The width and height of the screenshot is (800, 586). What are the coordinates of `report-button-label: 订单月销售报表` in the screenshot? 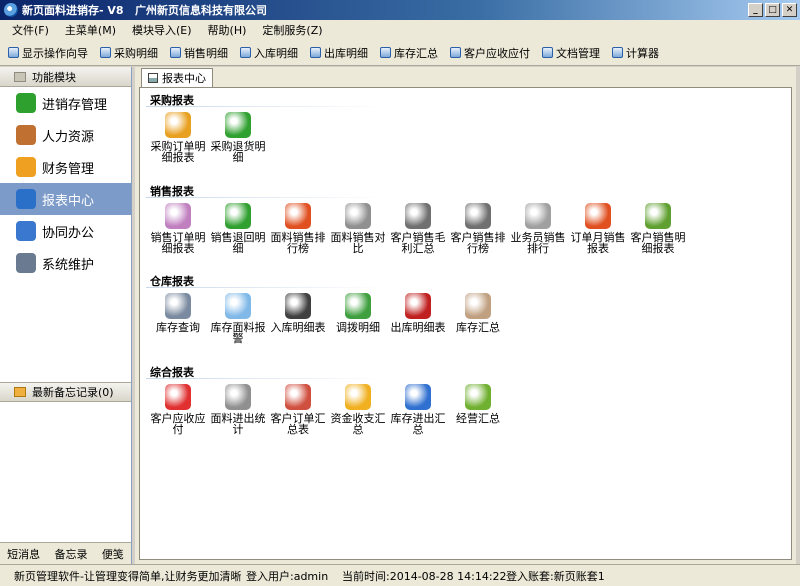 It's located at (598, 243).